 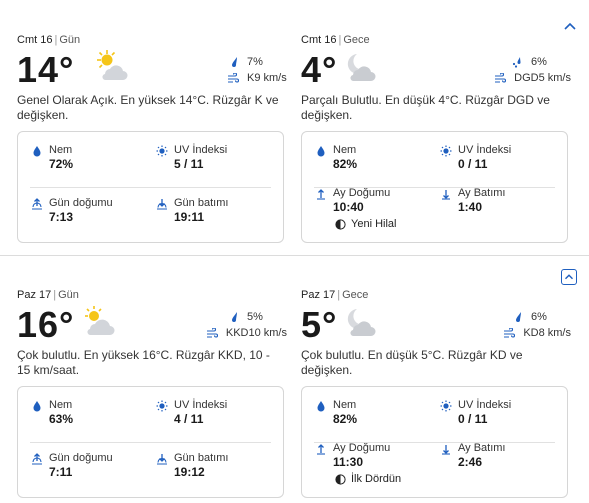 What do you see at coordinates (61, 217) in the screenshot?
I see `sunrise-value: 7:13` at bounding box center [61, 217].